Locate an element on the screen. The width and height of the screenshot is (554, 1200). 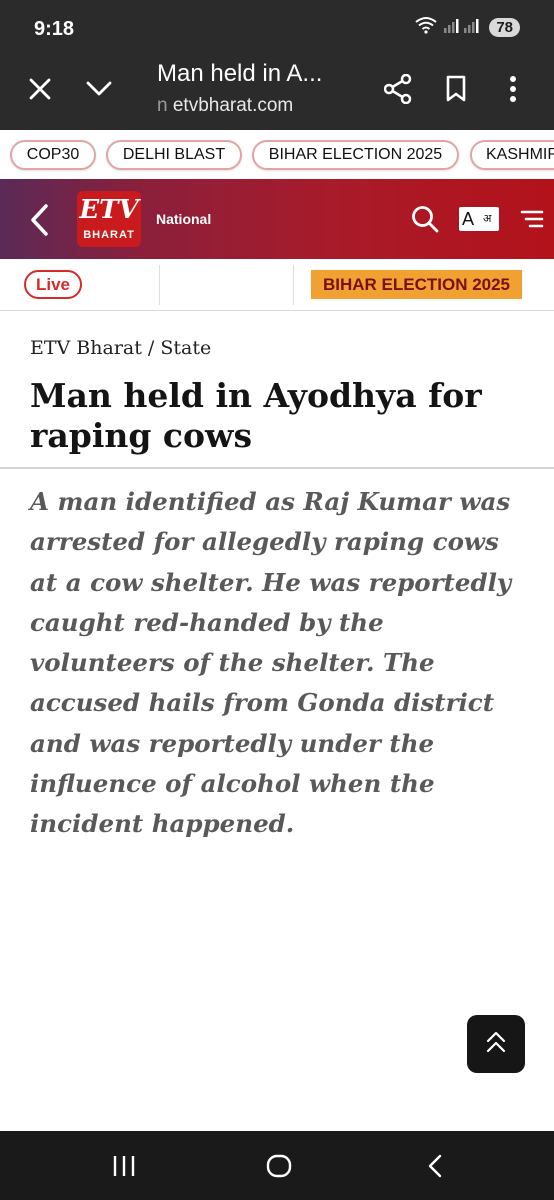
wifi-icon is located at coordinates (426, 27).